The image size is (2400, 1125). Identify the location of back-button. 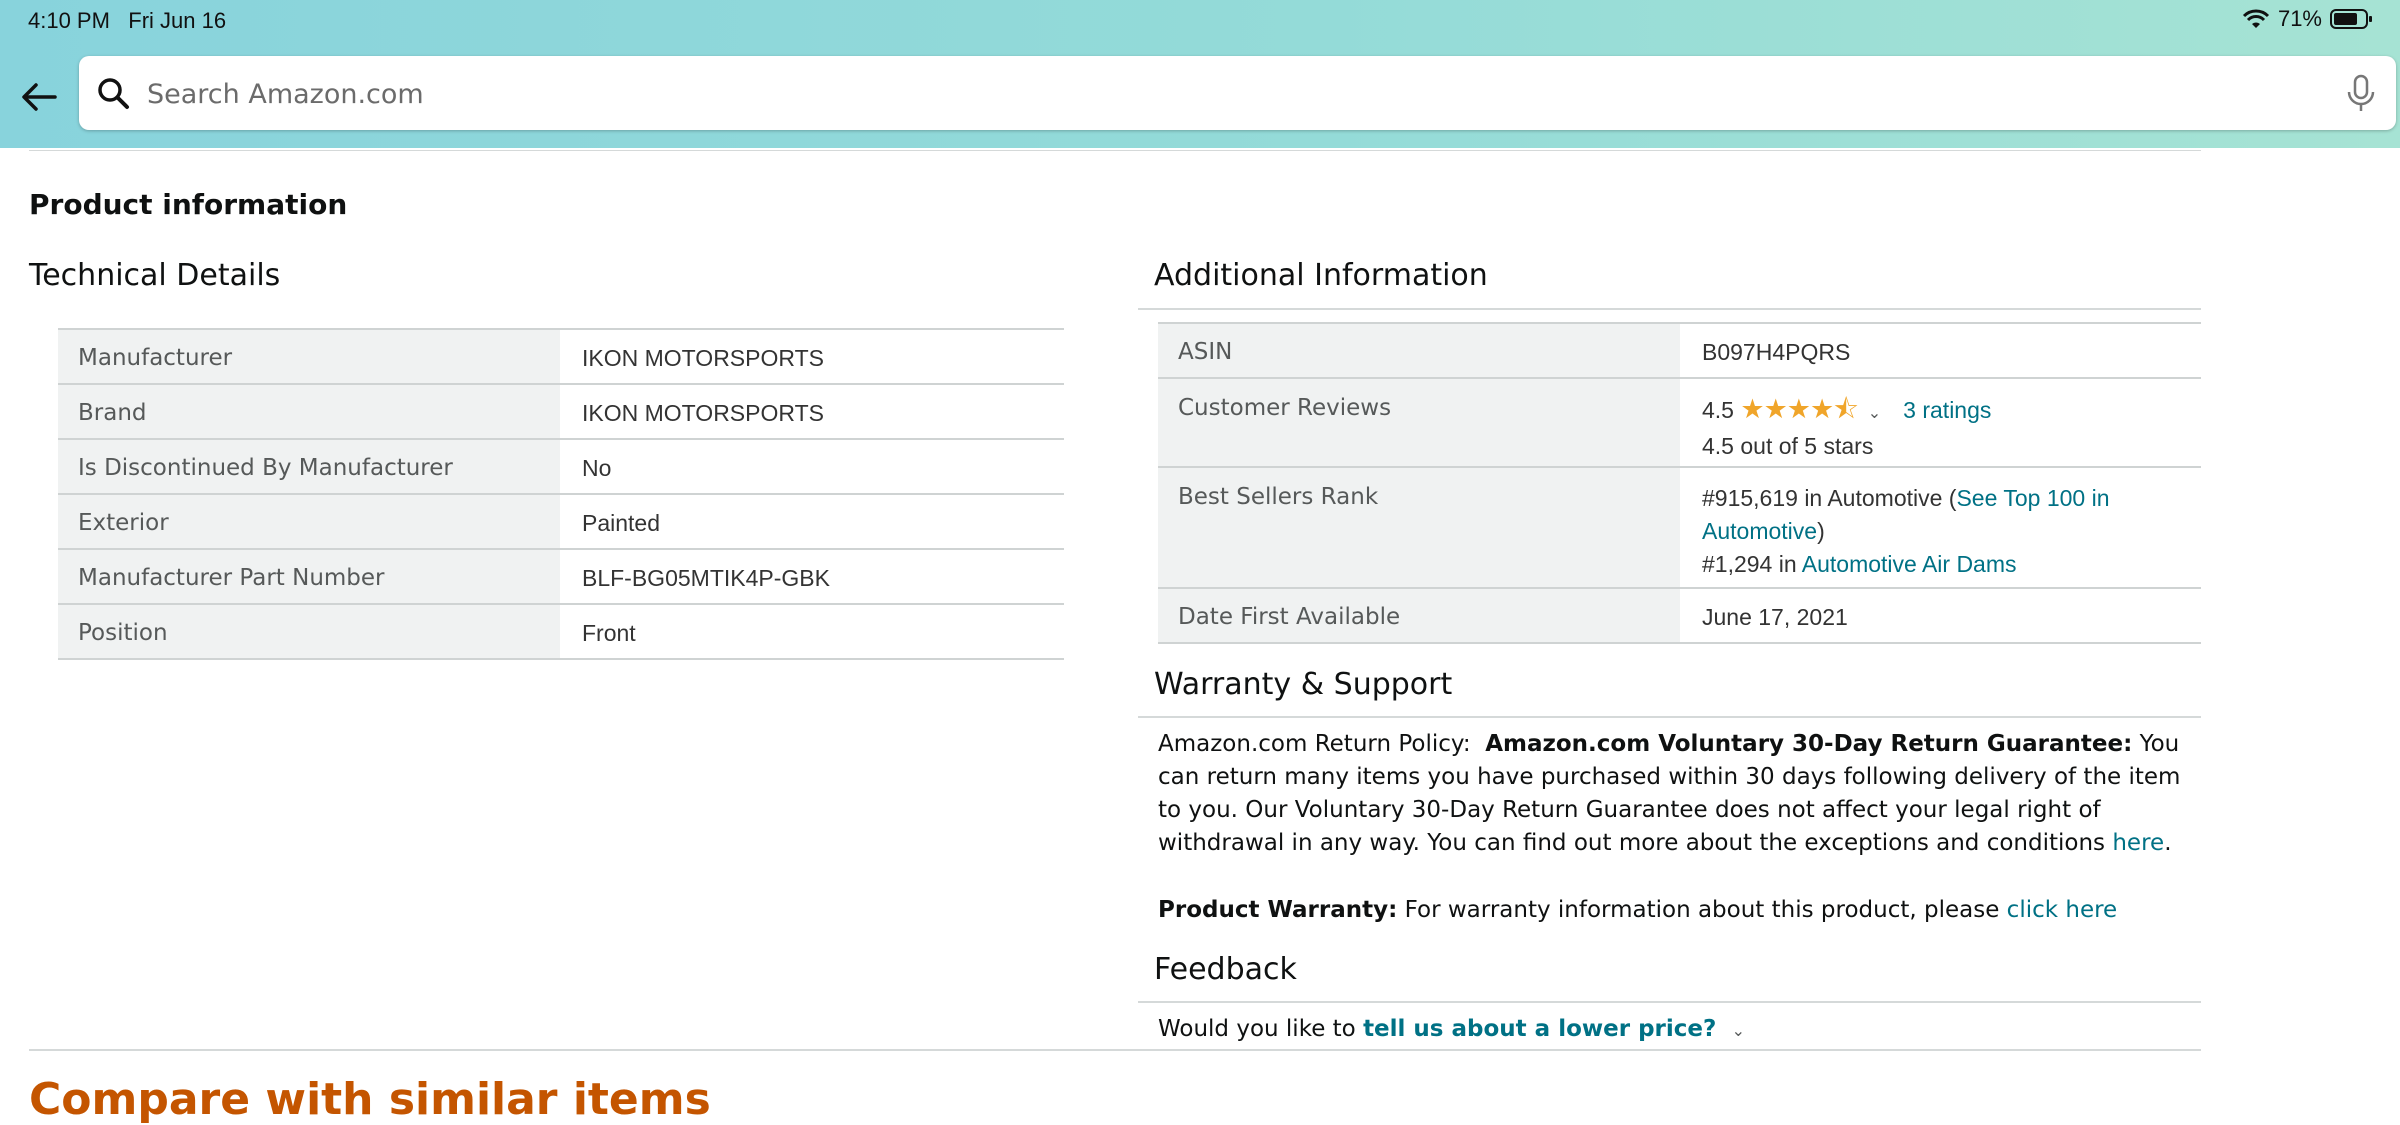
(39, 97).